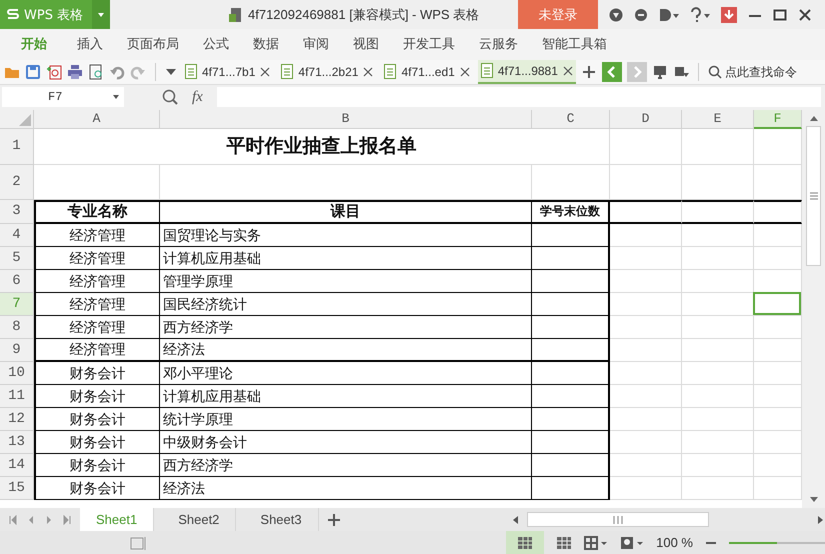 The width and height of the screenshot is (825, 554). Describe the element at coordinates (17, 182) in the screenshot. I see `row-header: 2` at that location.